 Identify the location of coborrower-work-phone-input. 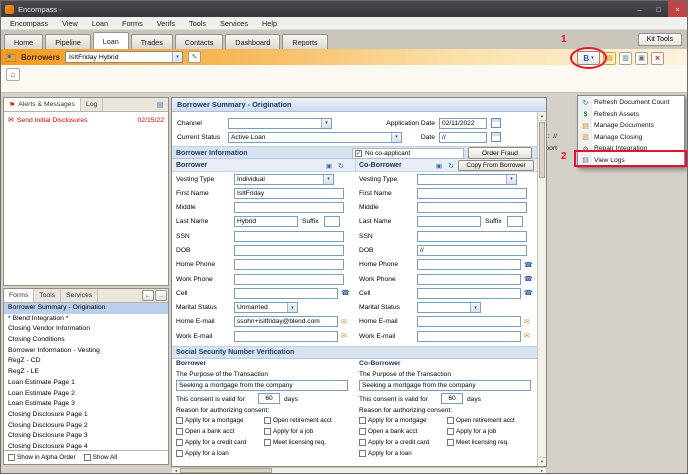
(469, 279).